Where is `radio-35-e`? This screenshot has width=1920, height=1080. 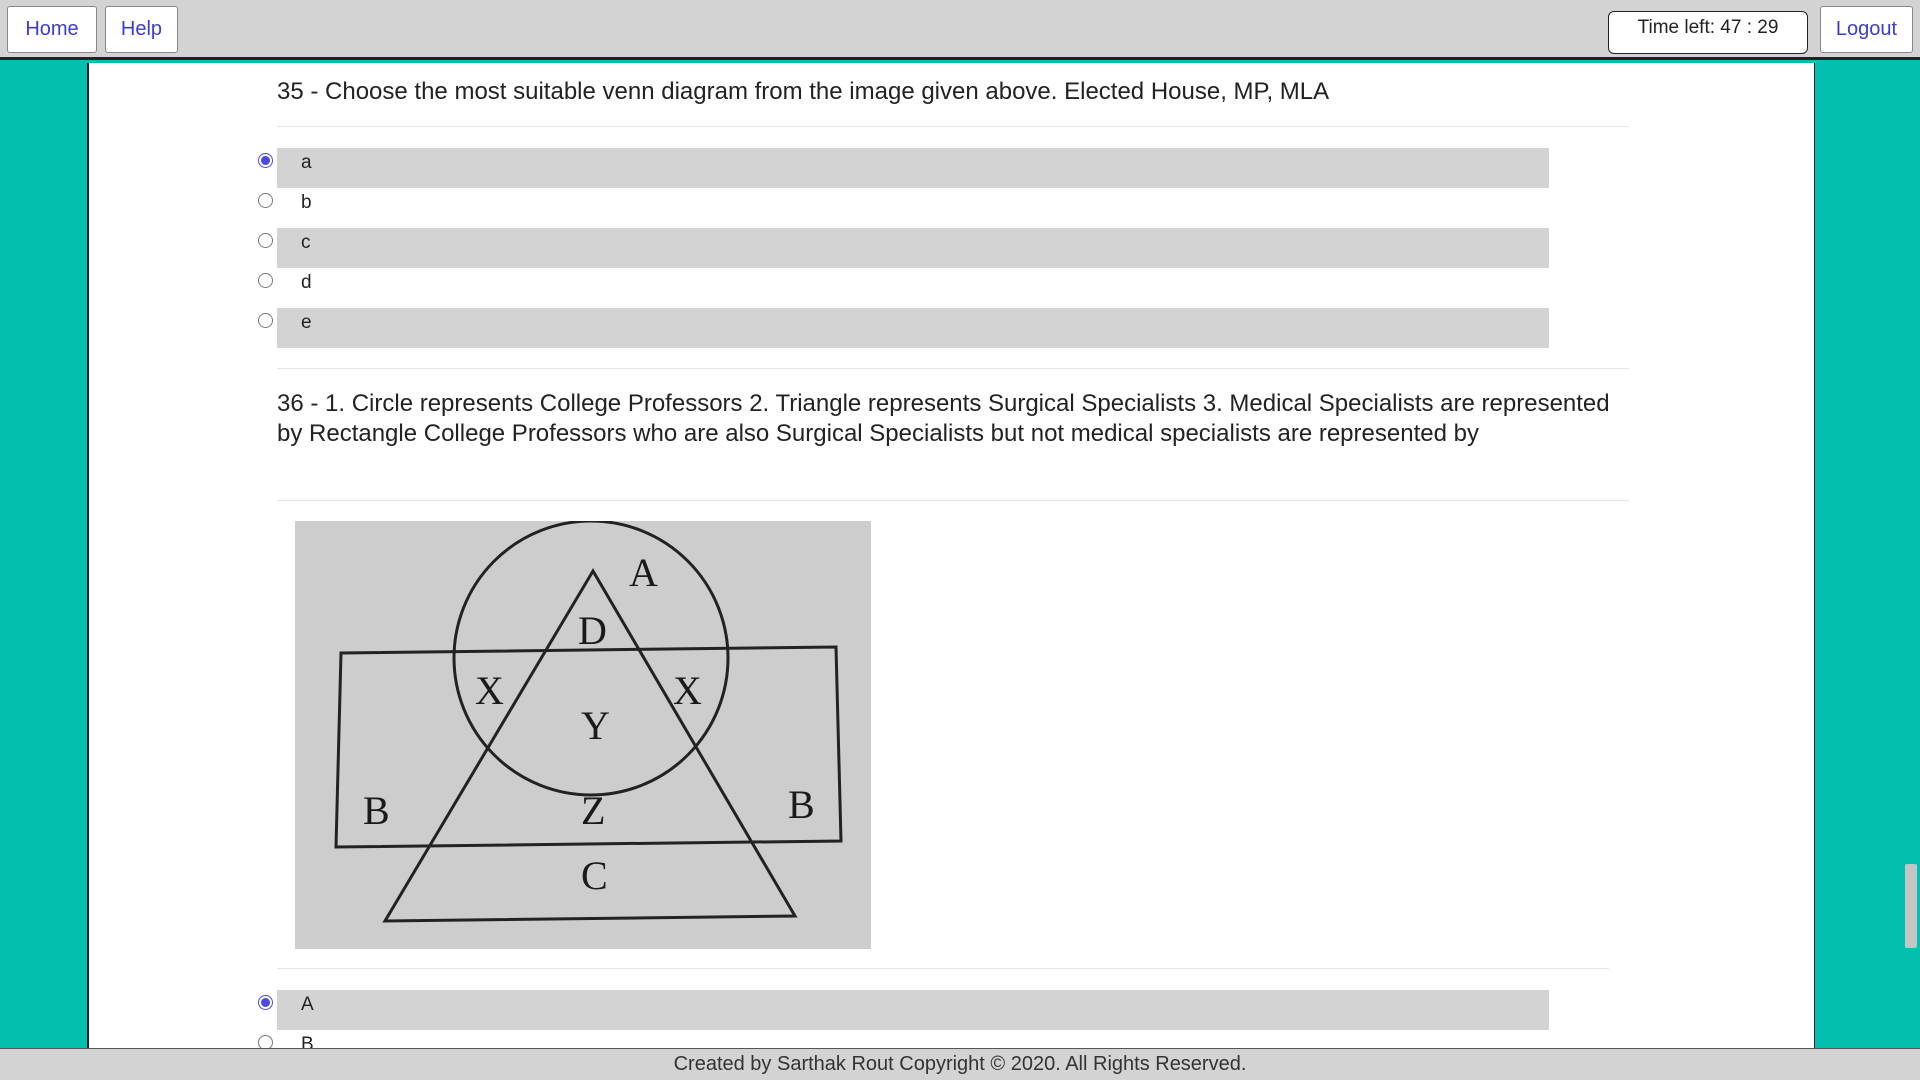
radio-35-e is located at coordinates (265, 320).